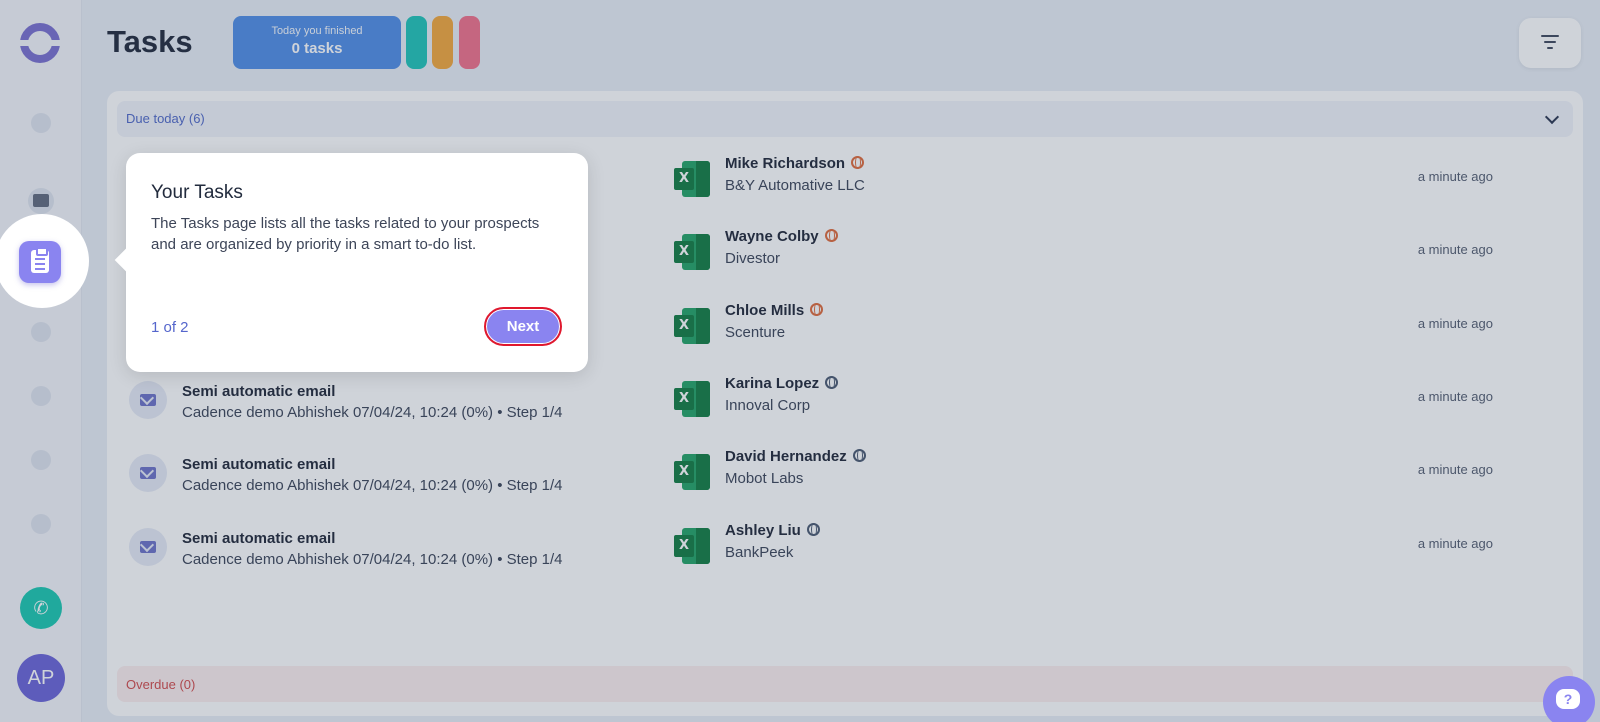  I want to click on contact-name: David Hernandez, so click(795, 456).